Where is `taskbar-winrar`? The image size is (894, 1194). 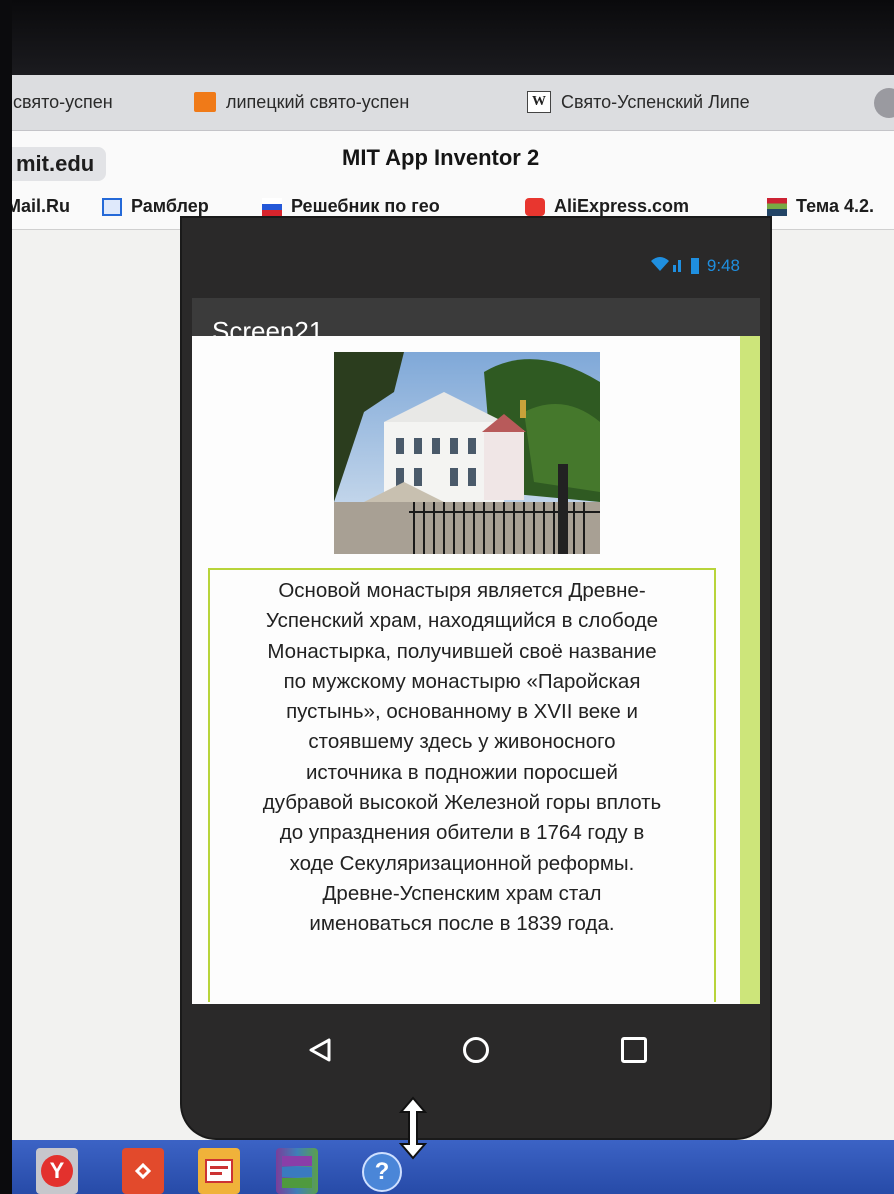
taskbar-winrar is located at coordinates (297, 1171).